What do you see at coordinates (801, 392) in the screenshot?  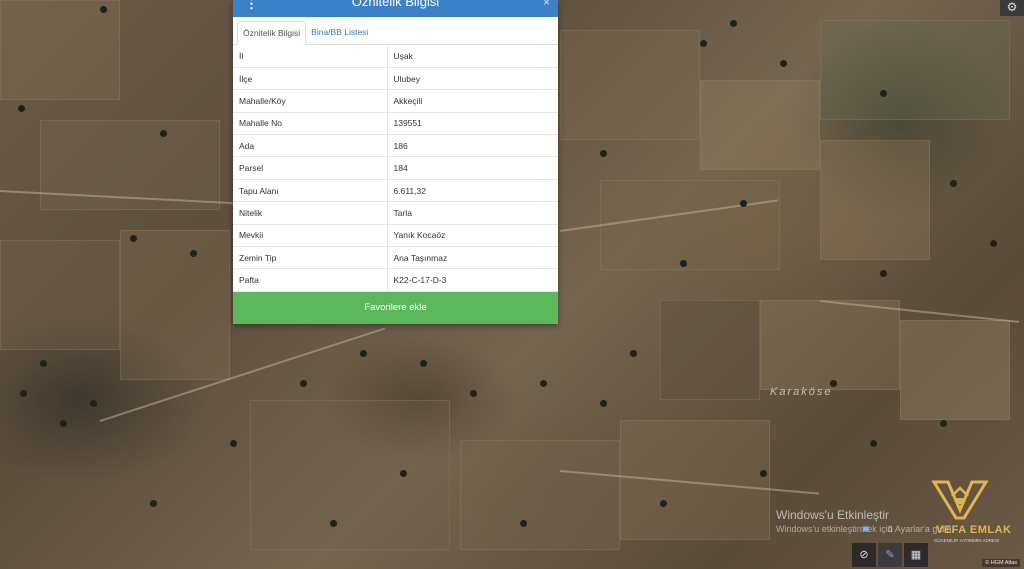 I see `map-place-label: Karaköse` at bounding box center [801, 392].